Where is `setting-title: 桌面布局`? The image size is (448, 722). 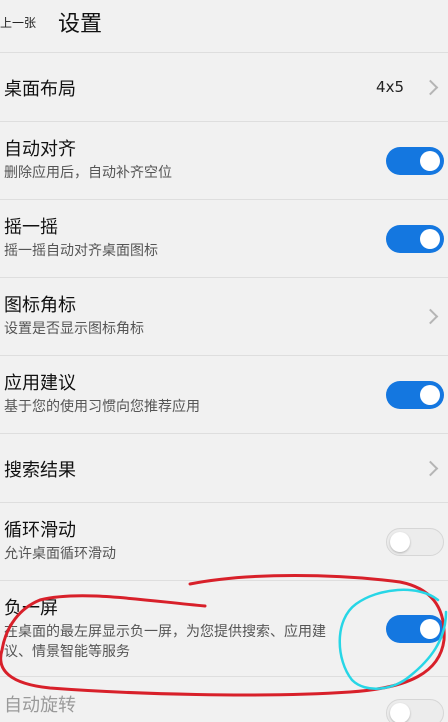
setting-title: 桌面布局 is located at coordinates (40, 89).